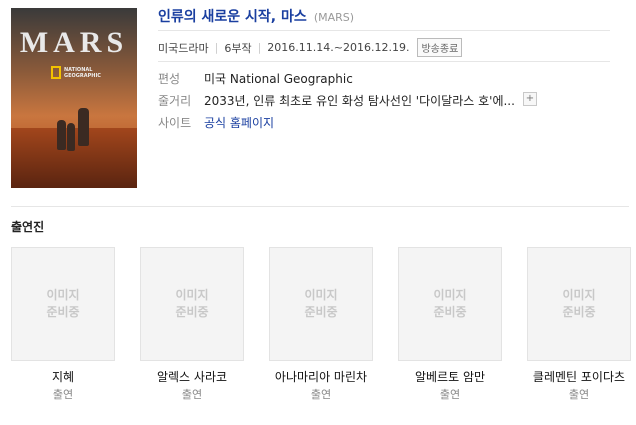 Image resolution: width=636 pixels, height=425 pixels. Describe the element at coordinates (175, 123) in the screenshot. I see `site-label: 사이트` at that location.